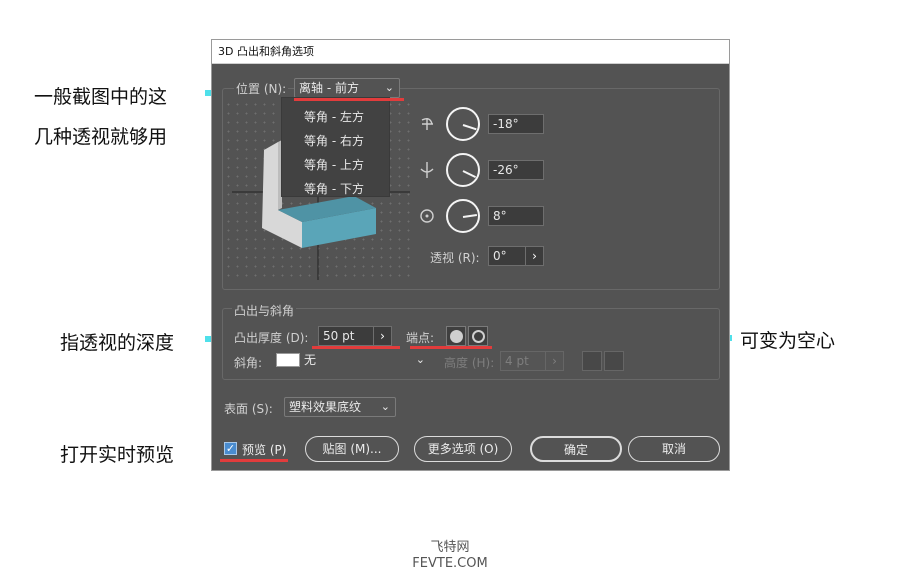 Image resolution: width=900 pixels, height=577 pixels. I want to click on y-rotation-dial, so click(463, 170).